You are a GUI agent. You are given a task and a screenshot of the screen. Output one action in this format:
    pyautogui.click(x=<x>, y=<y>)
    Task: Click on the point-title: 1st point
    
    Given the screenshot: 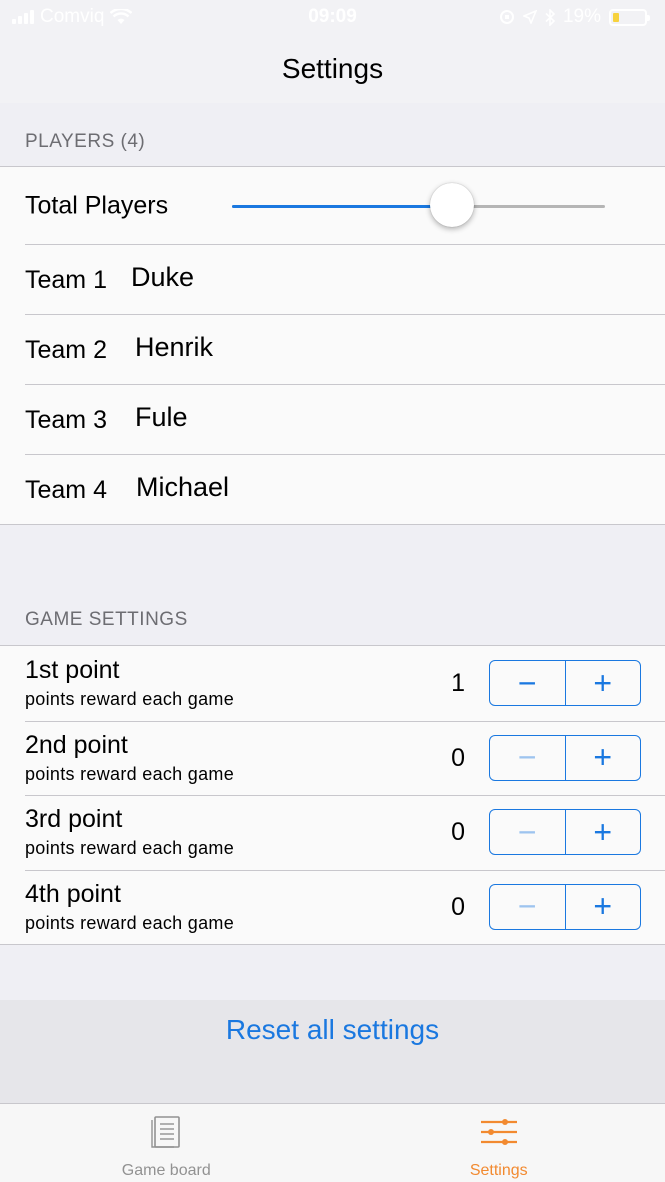 What is the action you would take?
    pyautogui.click(x=72, y=670)
    